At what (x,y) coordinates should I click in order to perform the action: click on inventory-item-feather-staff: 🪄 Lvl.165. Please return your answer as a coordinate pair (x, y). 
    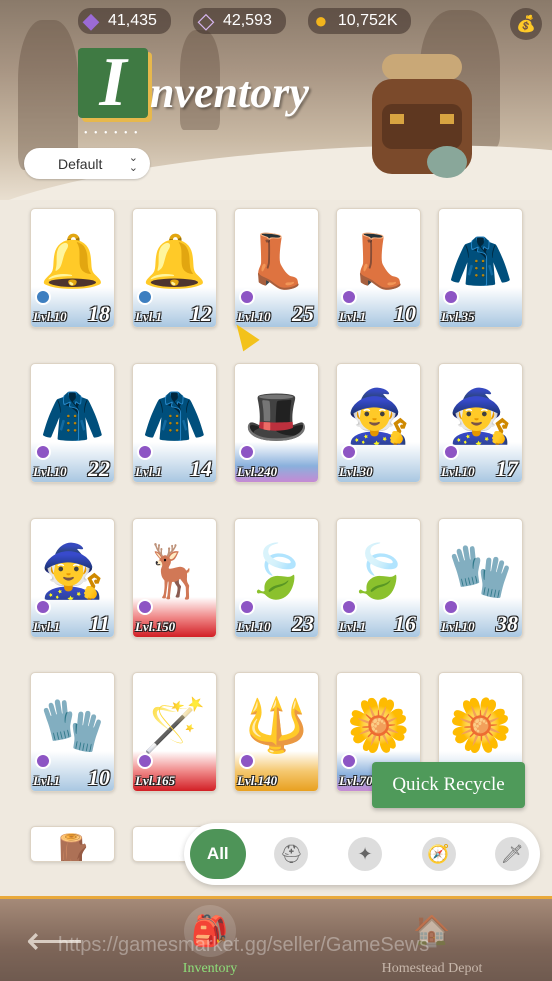
    Looking at the image, I should click on (174, 732).